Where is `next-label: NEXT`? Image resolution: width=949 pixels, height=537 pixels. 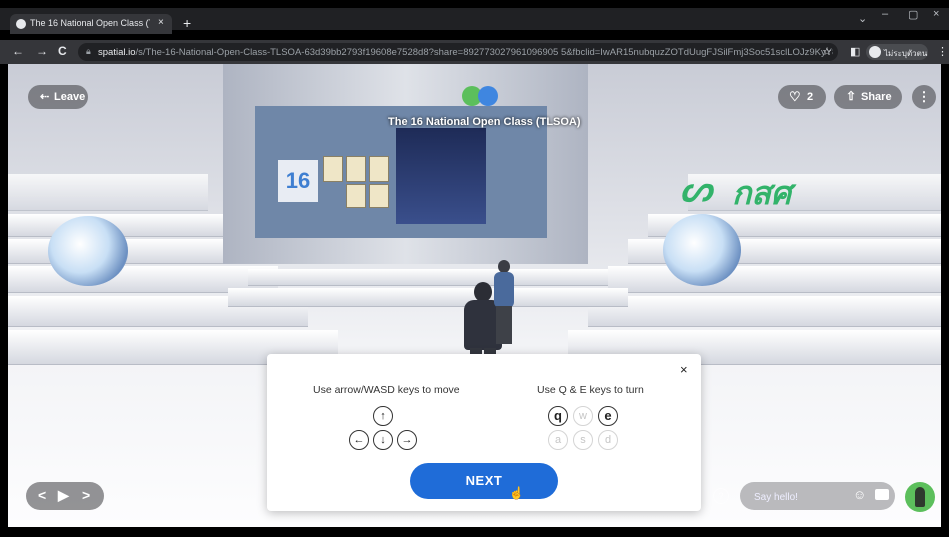
next-label: NEXT is located at coordinates (484, 480).